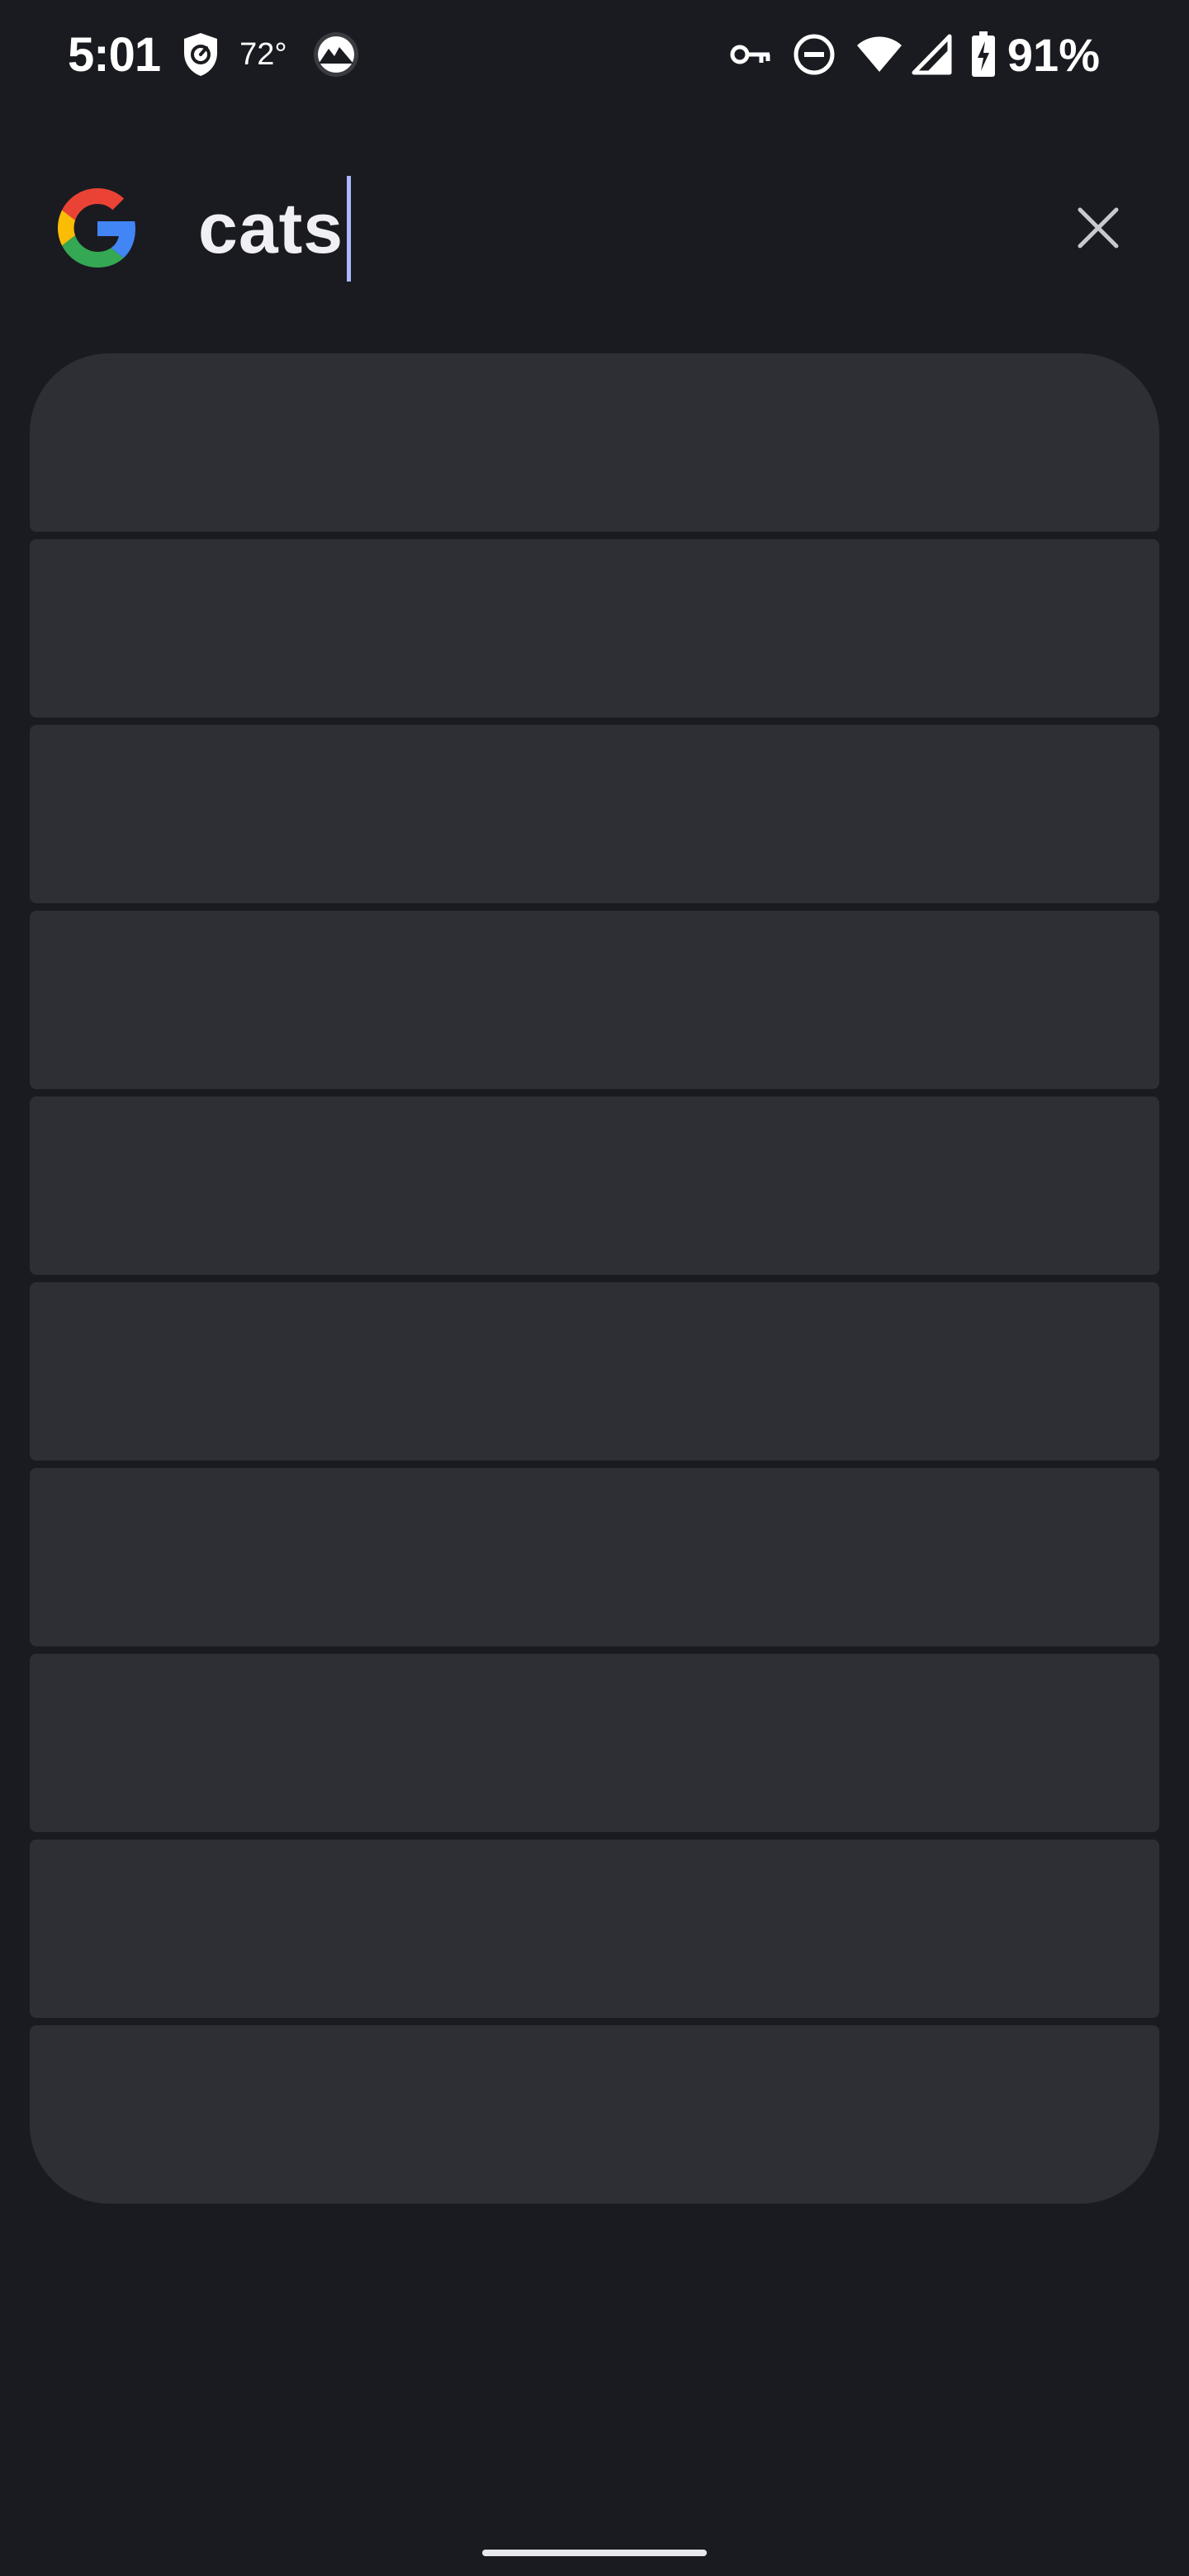  Describe the element at coordinates (879, 54) in the screenshot. I see `wifi-icon` at that location.